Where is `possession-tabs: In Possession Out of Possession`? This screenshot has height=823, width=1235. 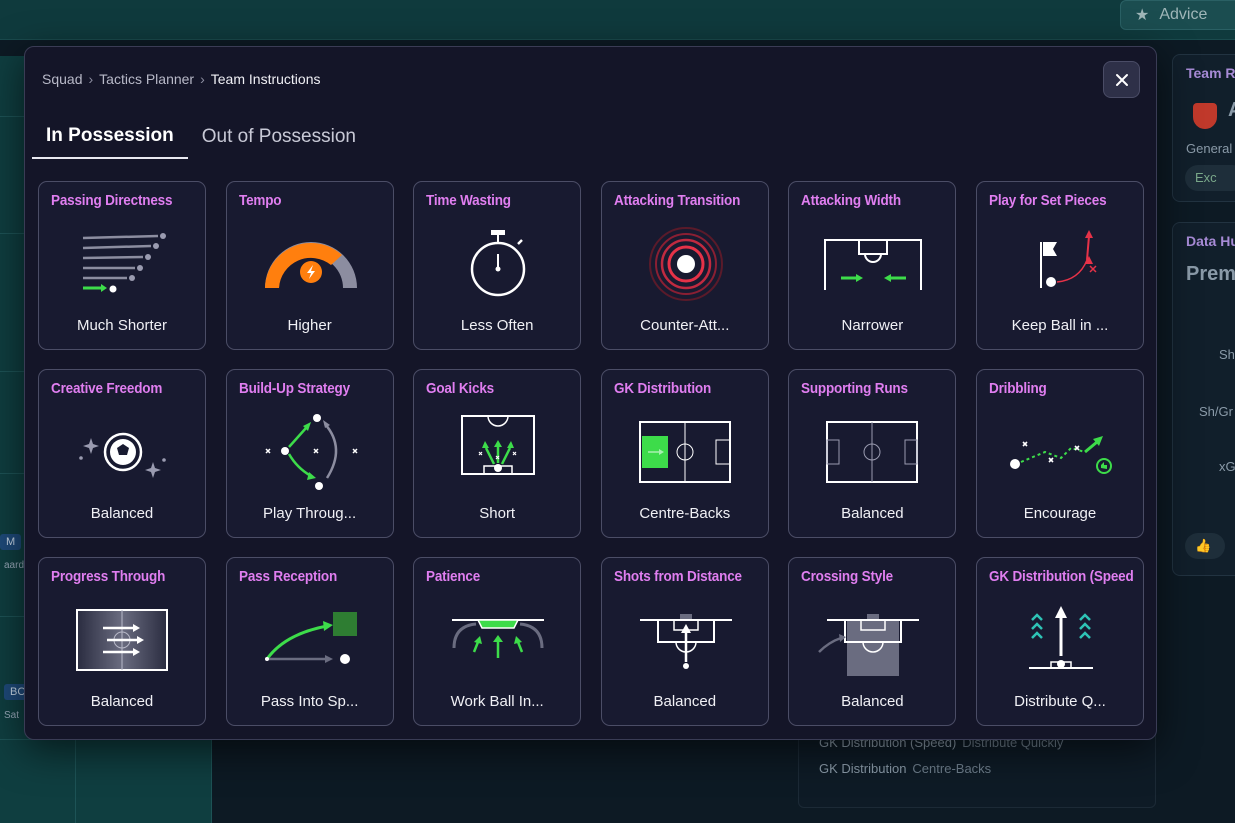 possession-tabs: In Possession Out of Possession is located at coordinates (201, 137).